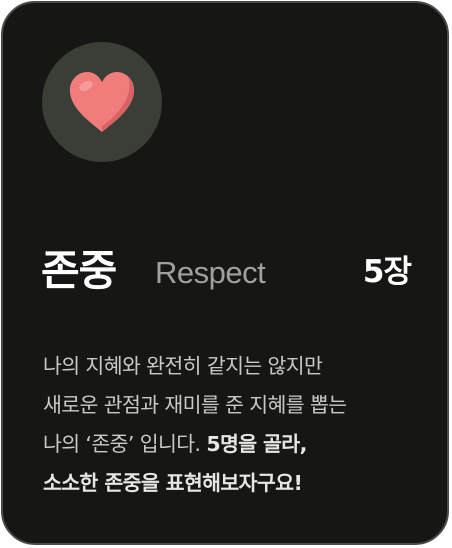  I want to click on description-text: 나의 ‘존중’ 입니다., so click(125, 444).